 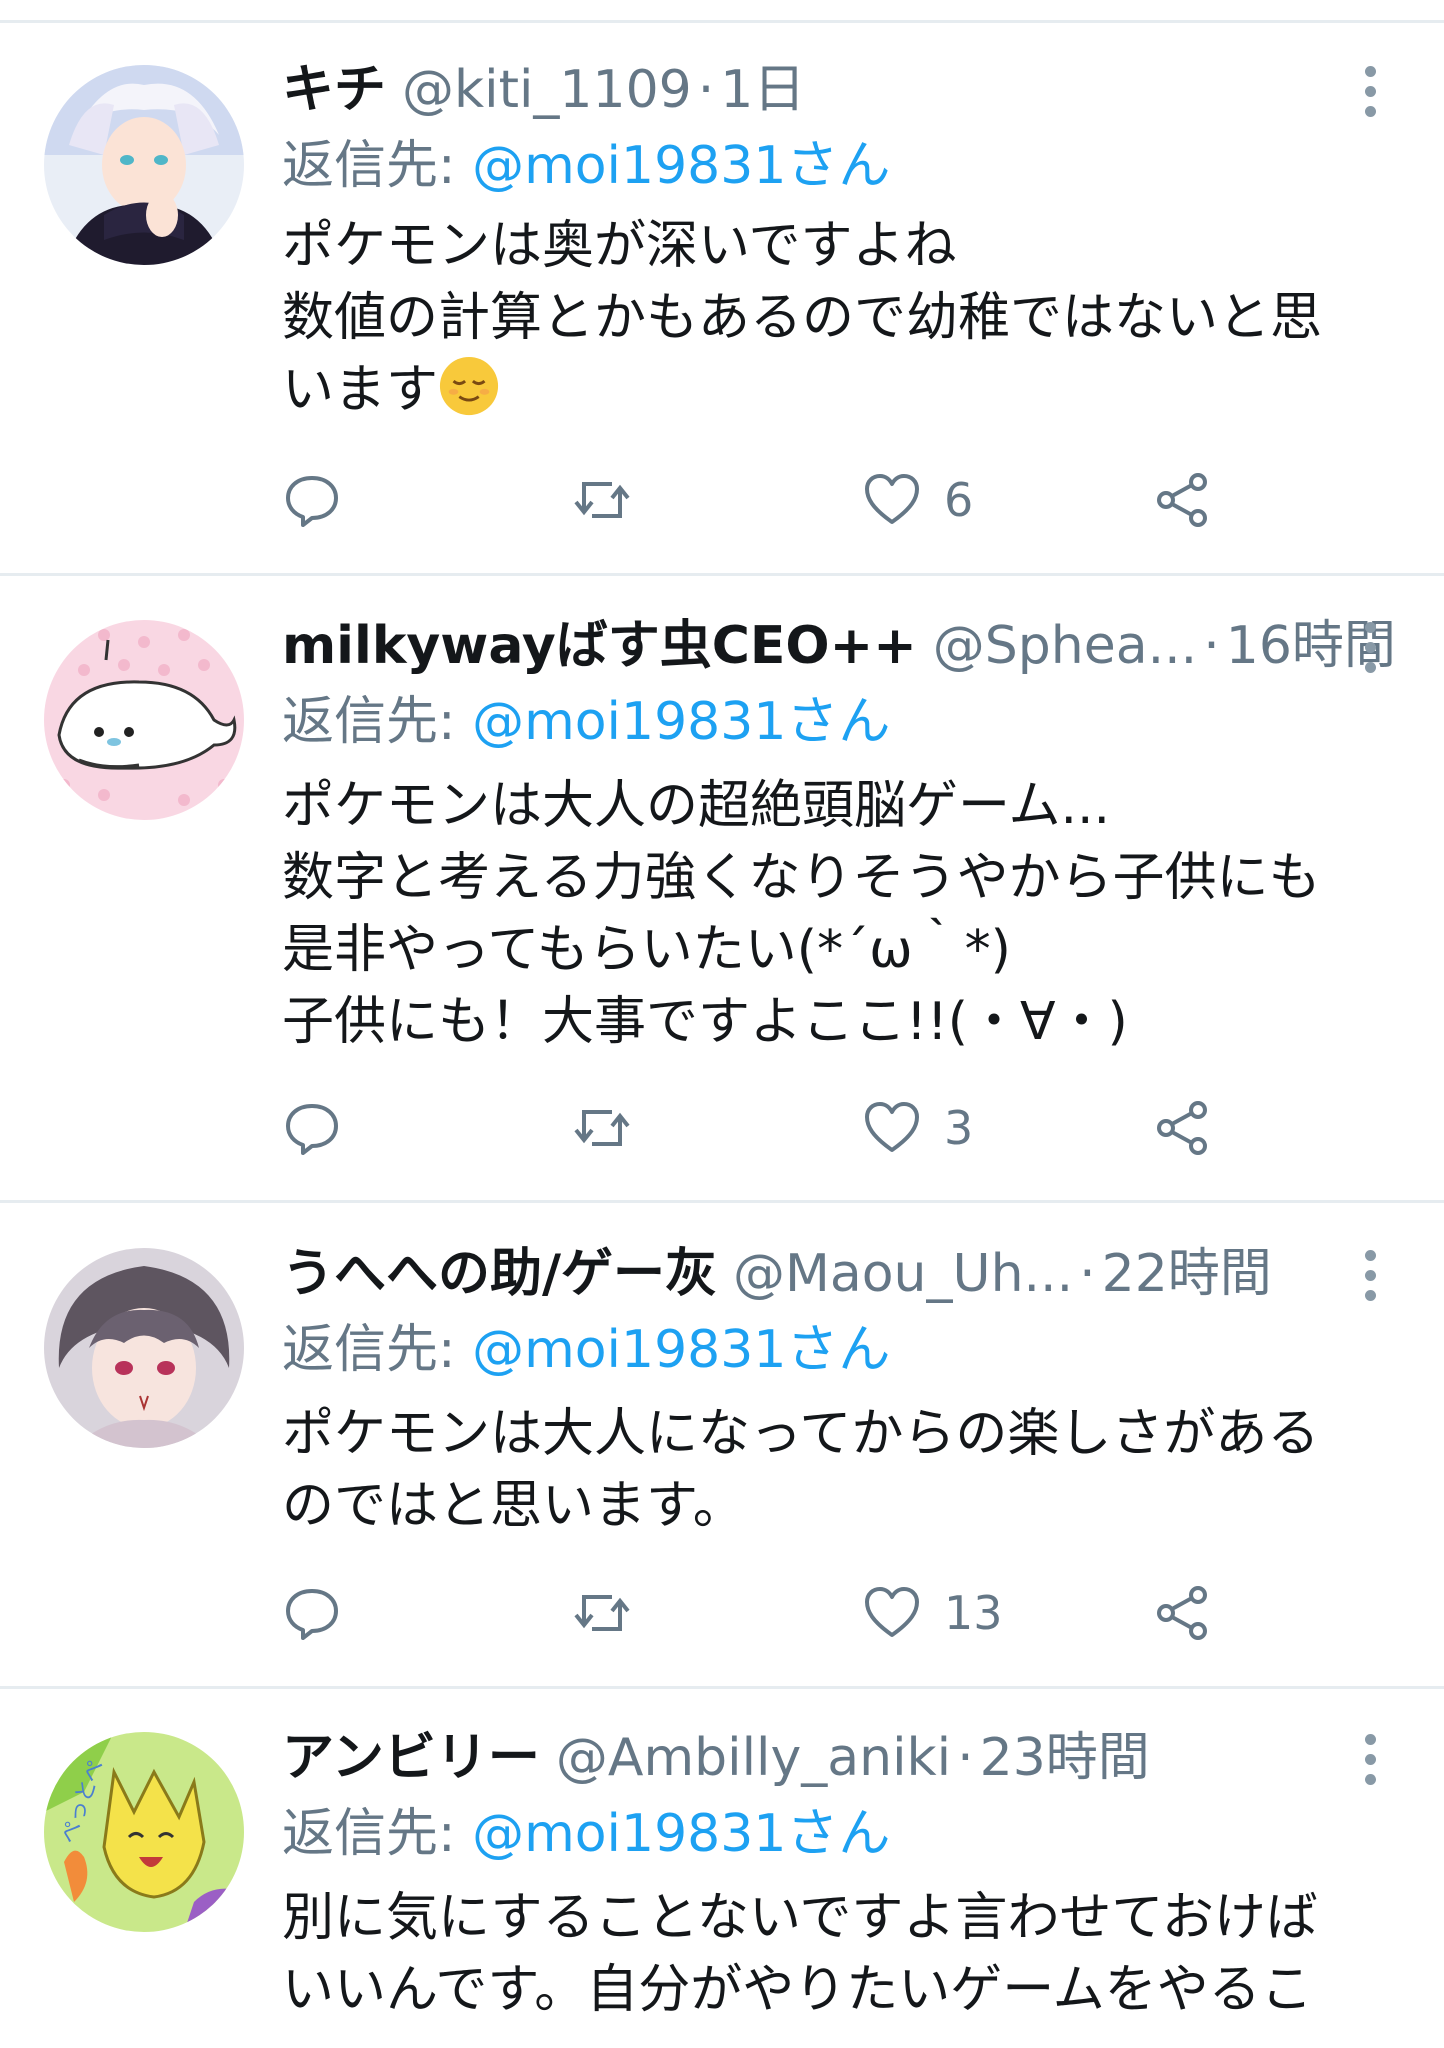 I want to click on timestamp: 1日, so click(x=762, y=90).